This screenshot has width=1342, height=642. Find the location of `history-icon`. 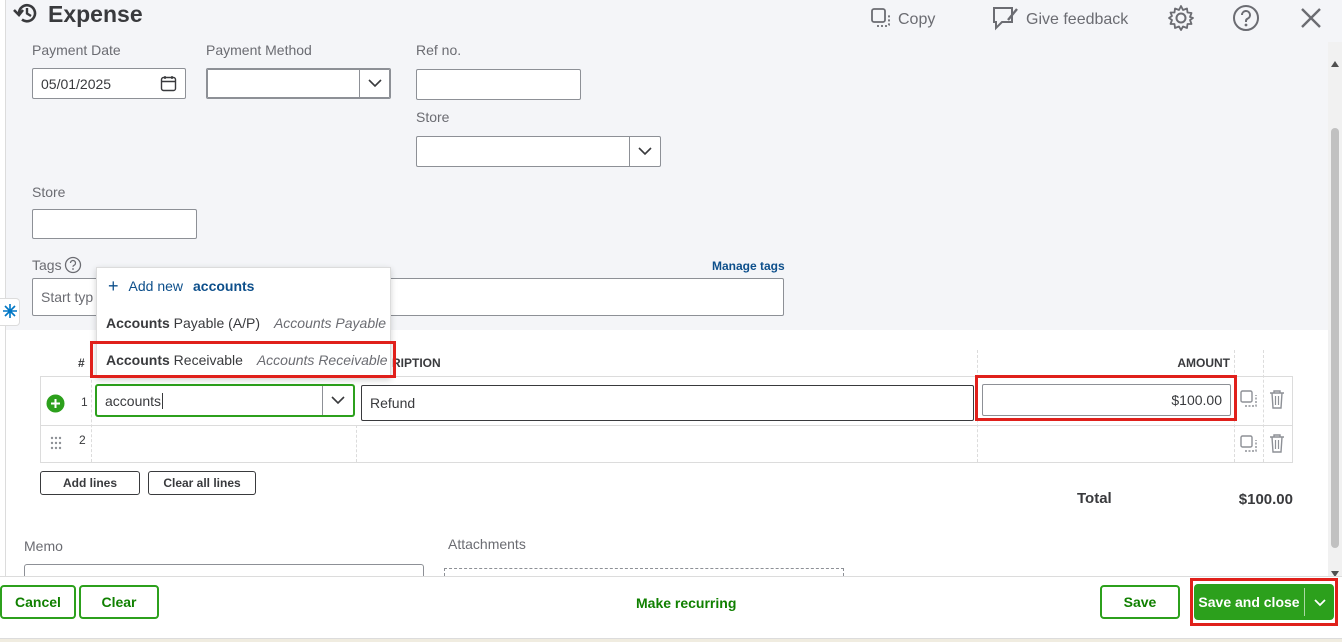

history-icon is located at coordinates (26, 14).